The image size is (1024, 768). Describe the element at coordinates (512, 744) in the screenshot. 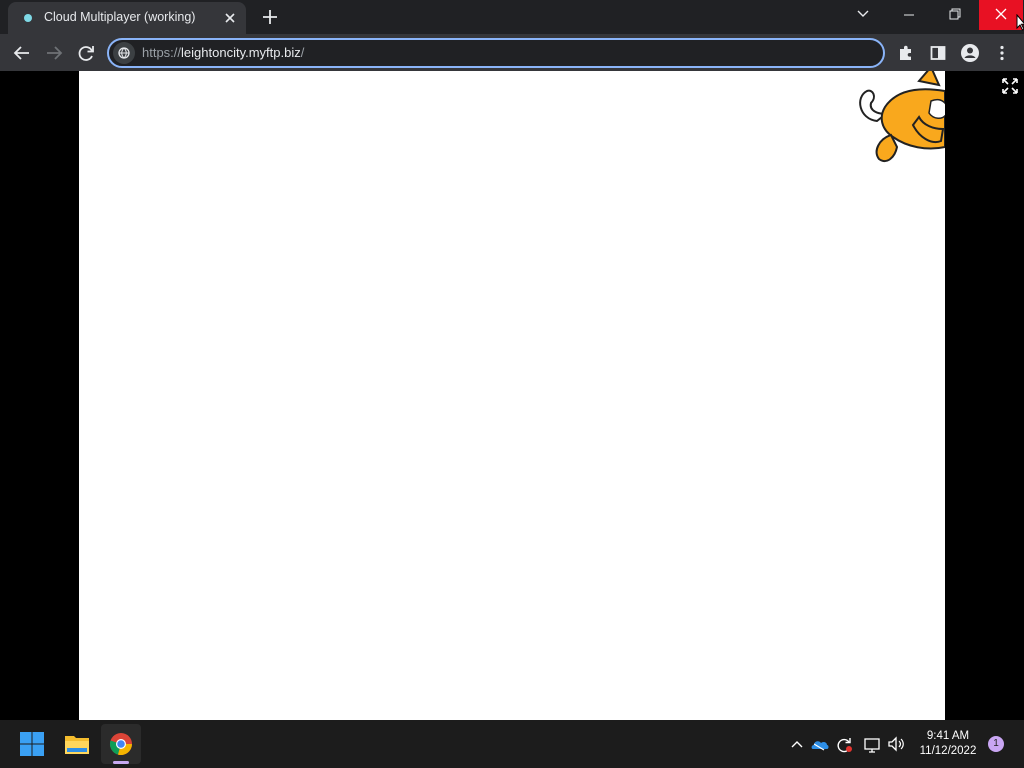

I see `windows-taskbar: 9:41 AM 11/12/2022` at that location.